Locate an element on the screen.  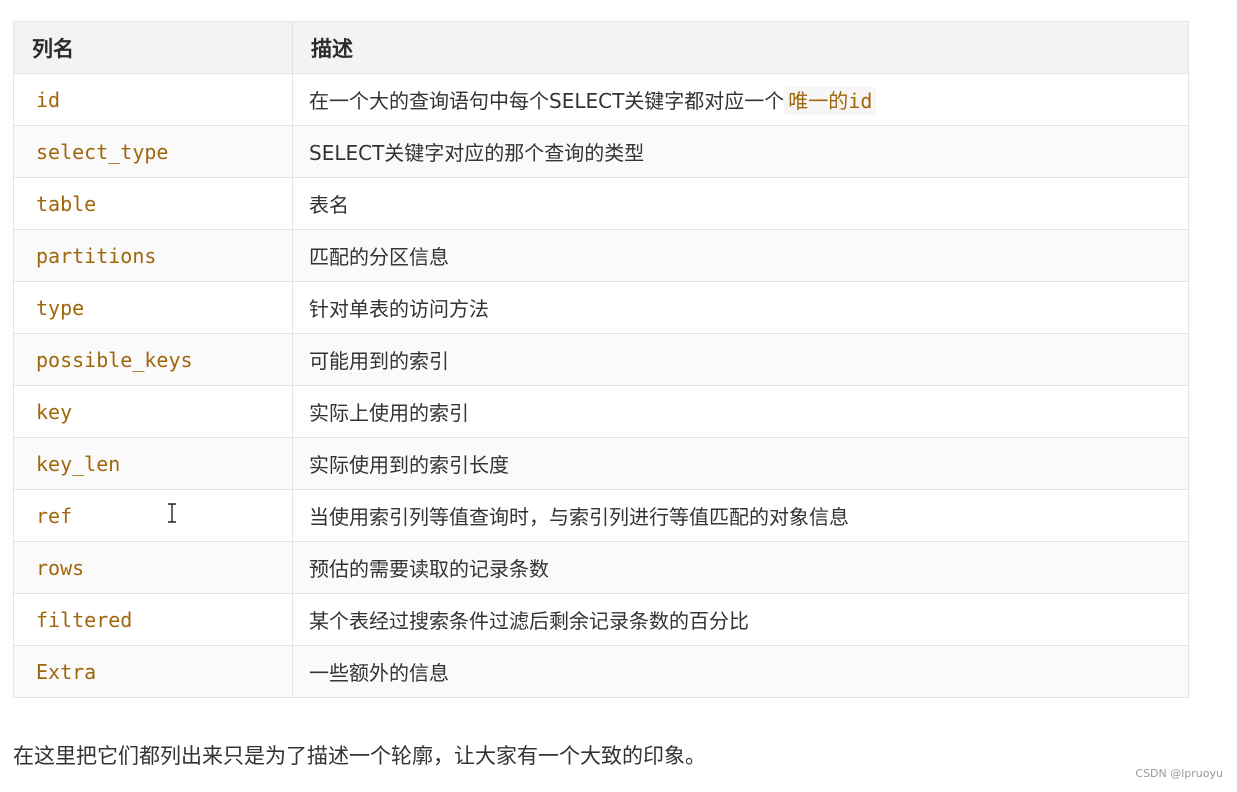
table-row: key 实际上使用的索引 is located at coordinates (601, 411).